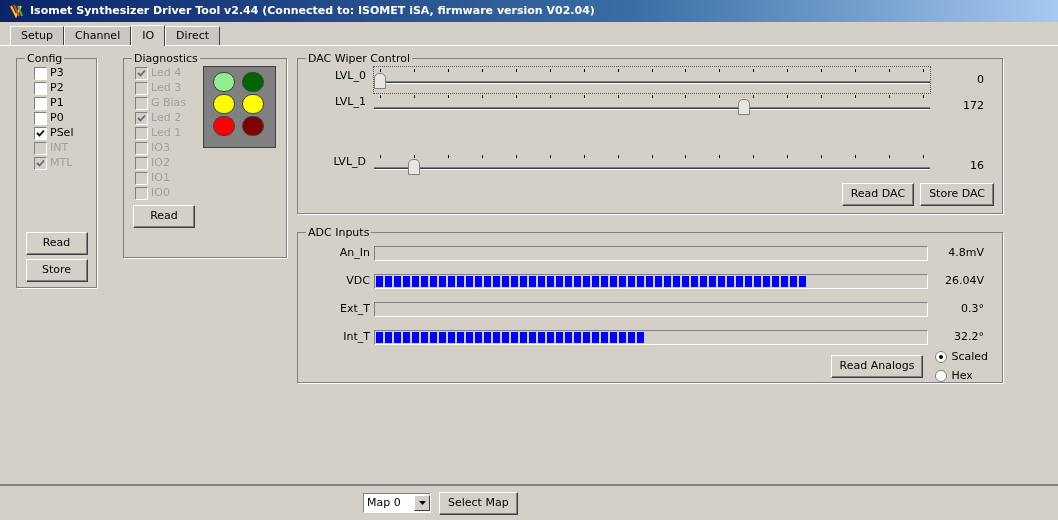 The image size is (1058, 520). I want to click on checkbox-label: P2, so click(57, 88).